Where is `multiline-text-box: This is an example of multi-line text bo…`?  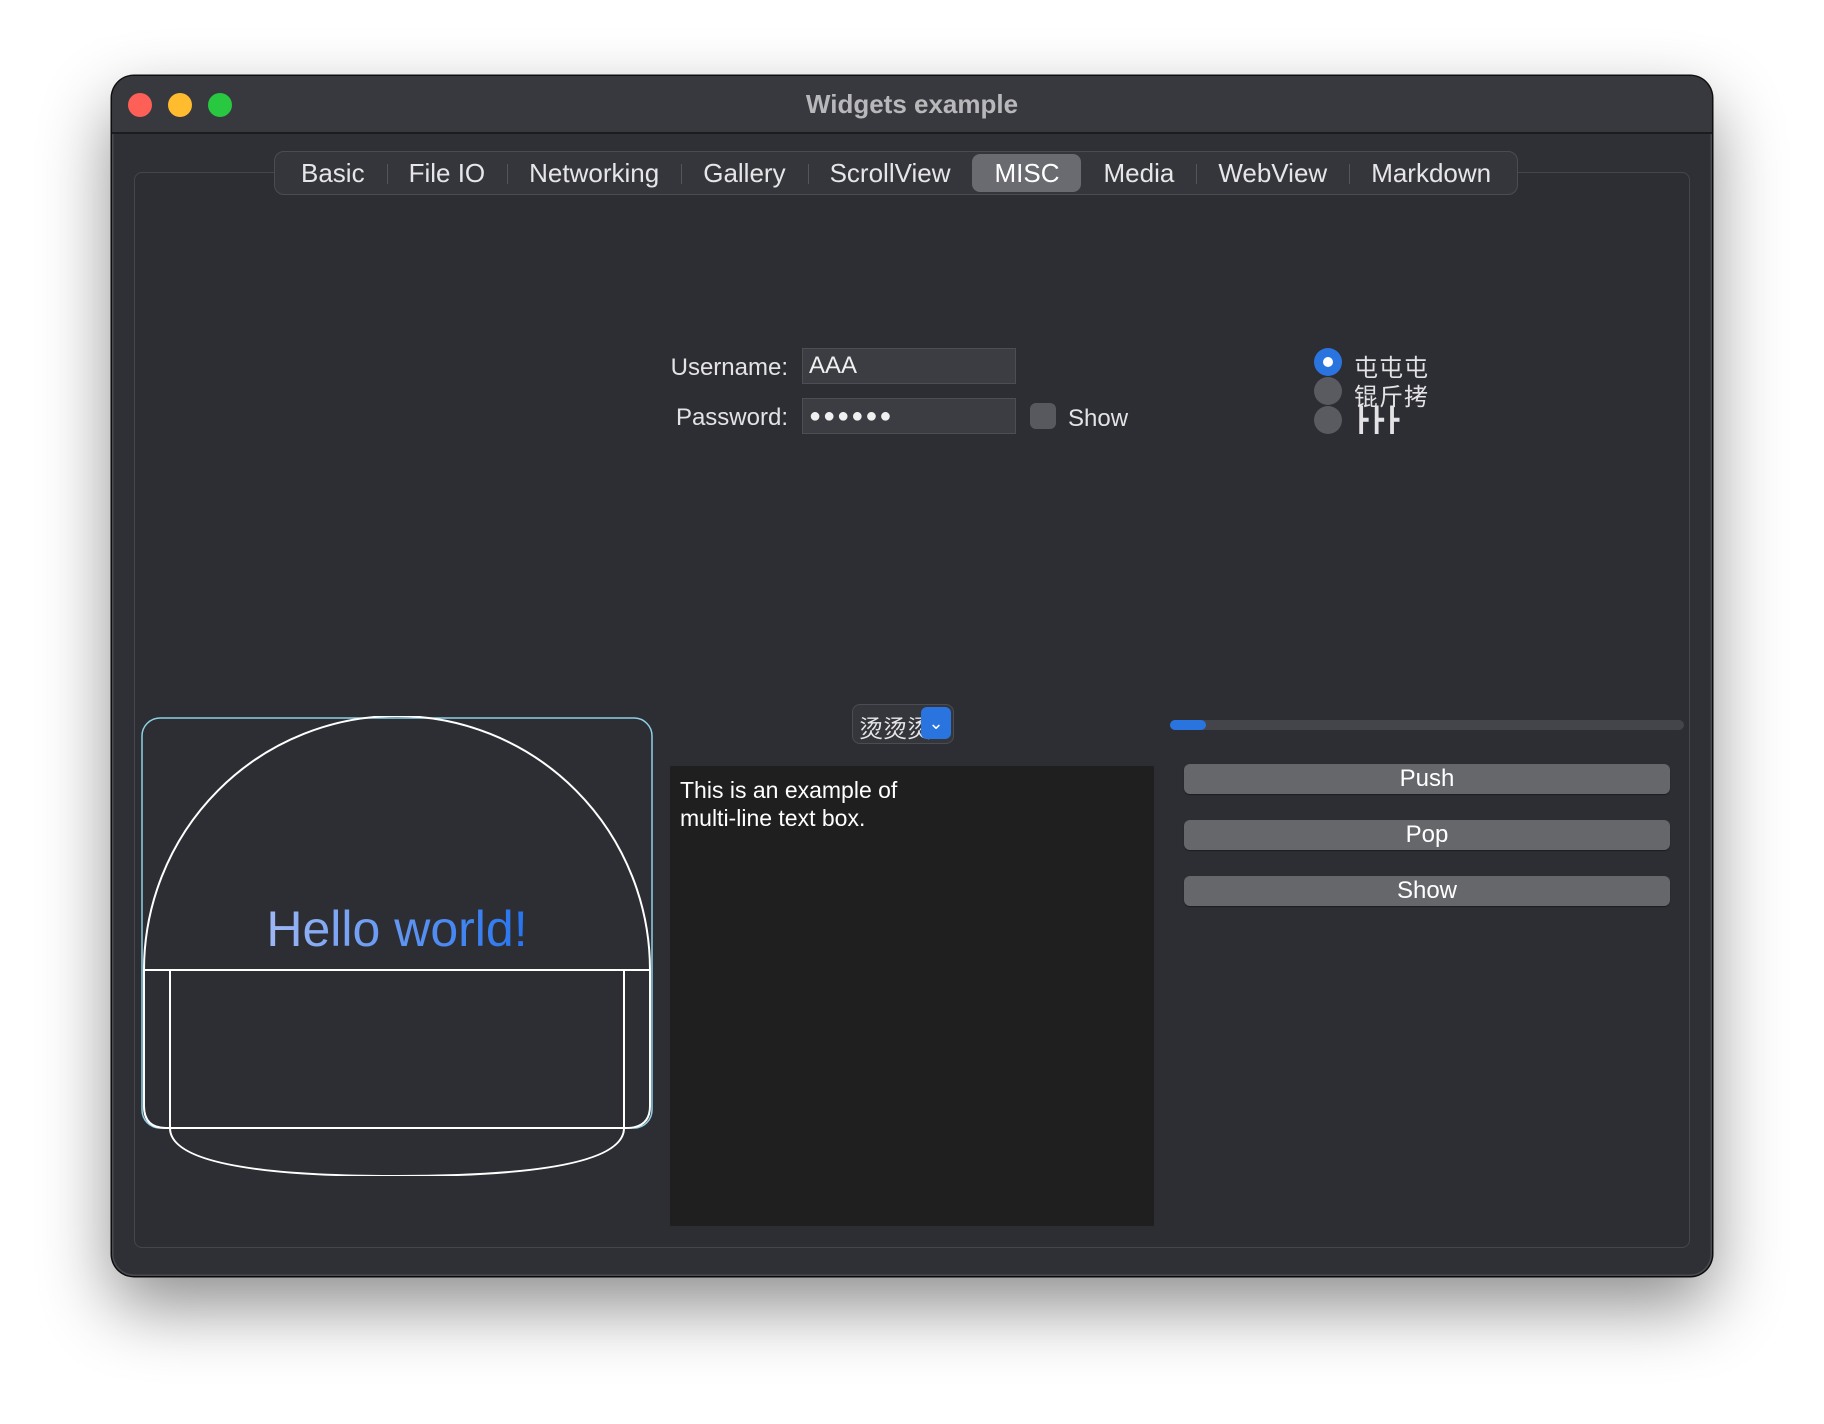
multiline-text-box: This is an example of multi-line text bo… is located at coordinates (912, 996).